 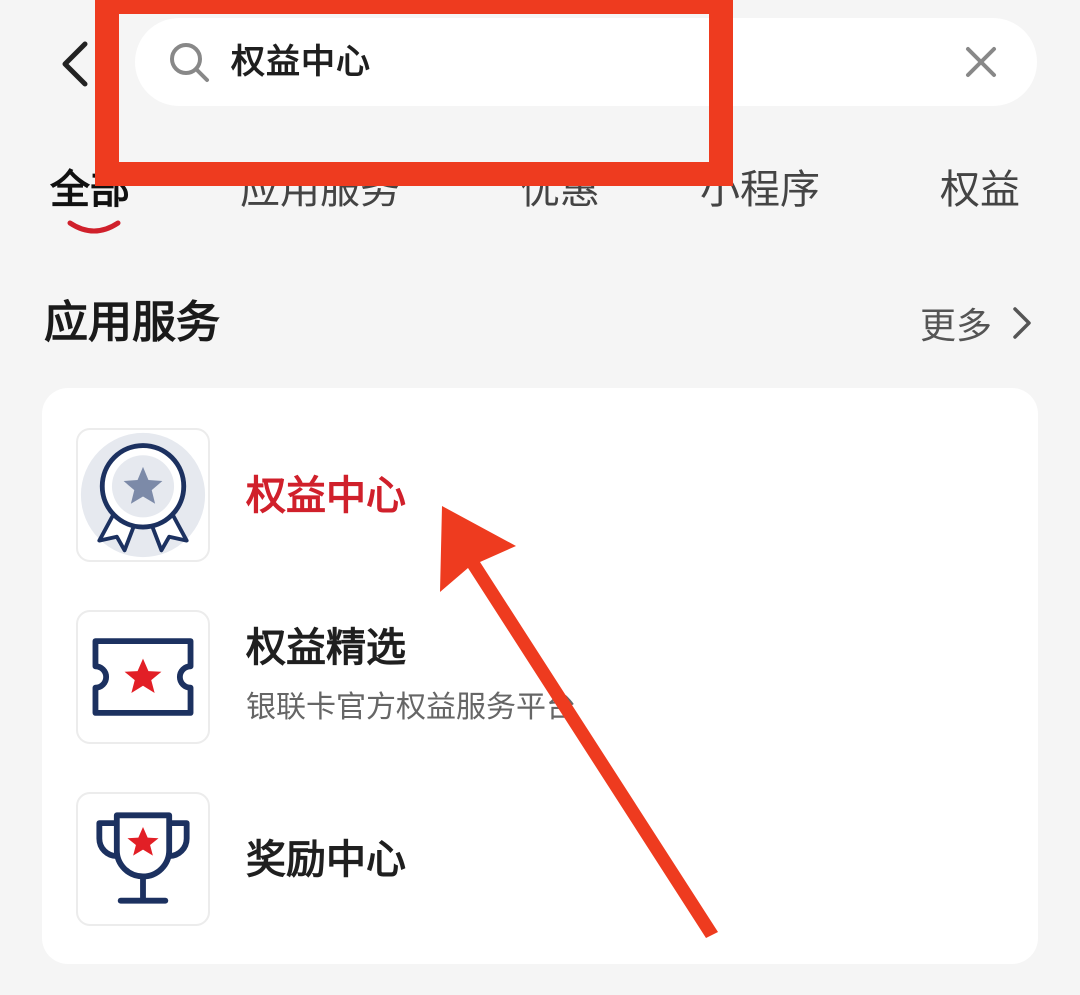 I want to click on service-item-benefits-center: 权益中心, so click(x=540, y=498).